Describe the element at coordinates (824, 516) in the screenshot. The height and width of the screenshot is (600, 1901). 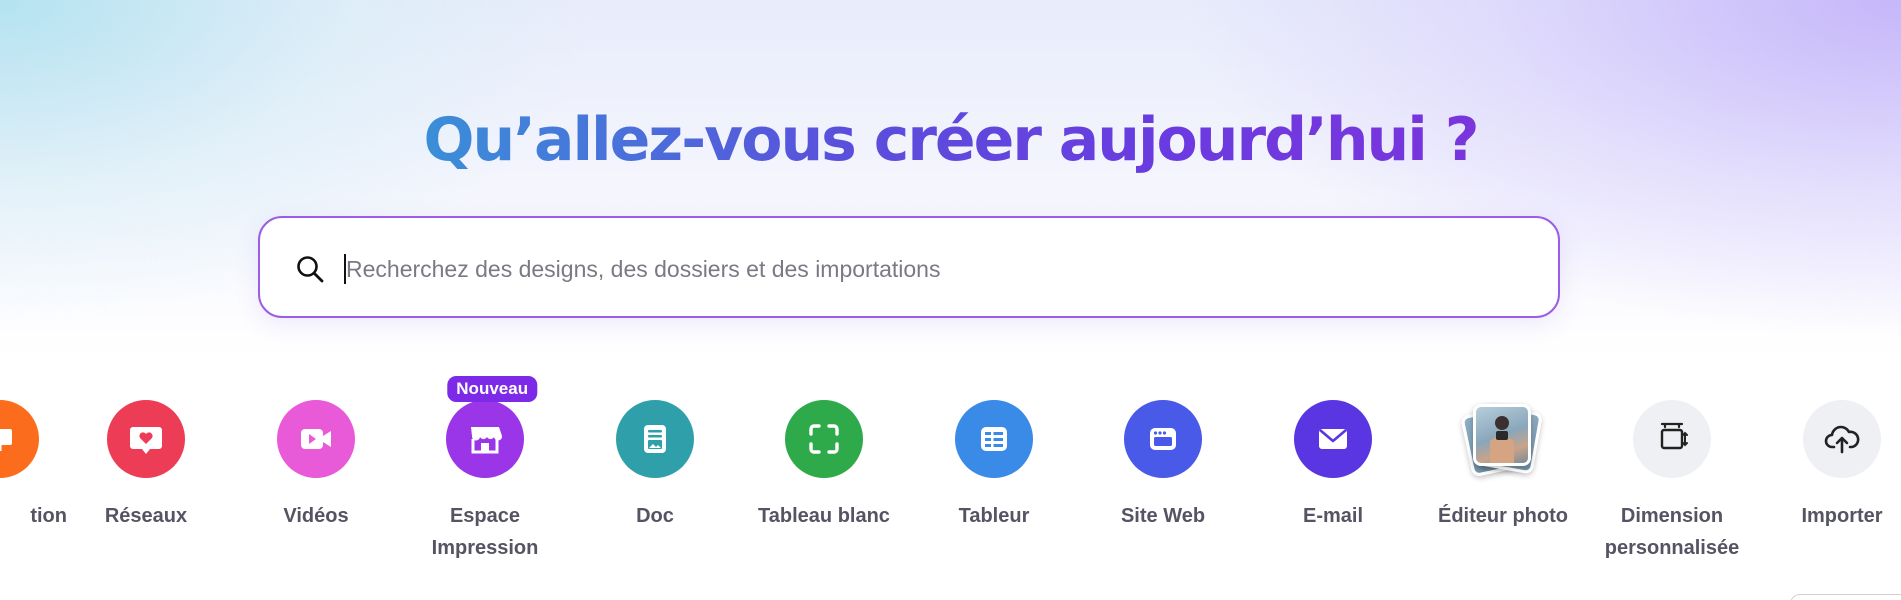
I see `category-label: Tableau blanc` at that location.